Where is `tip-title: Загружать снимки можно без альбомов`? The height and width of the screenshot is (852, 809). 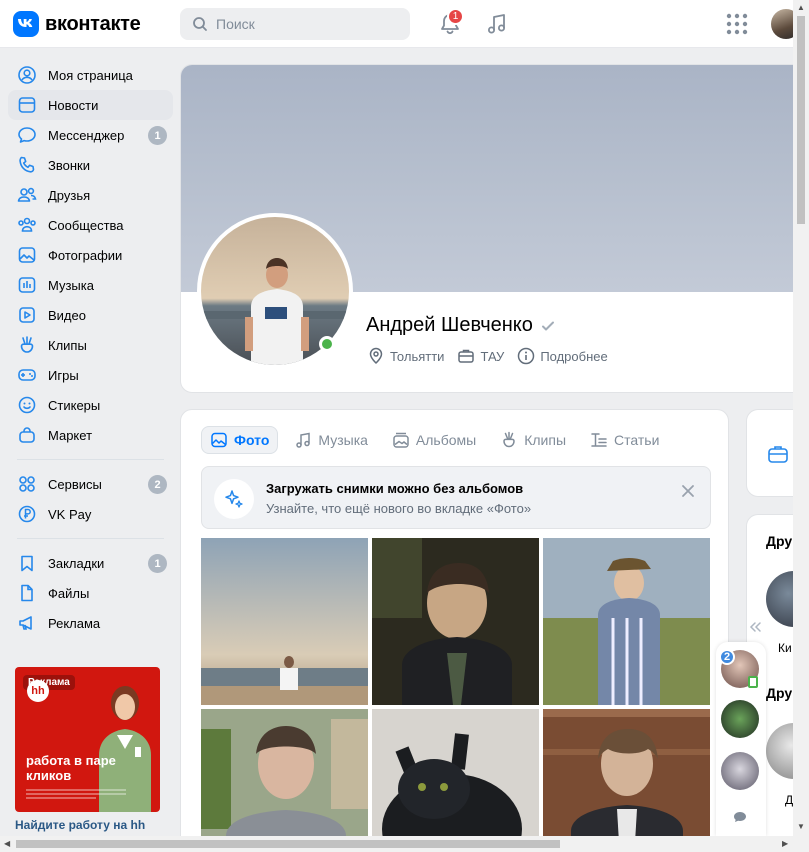 tip-title: Загружать снимки можно без альбомов is located at coordinates (395, 488).